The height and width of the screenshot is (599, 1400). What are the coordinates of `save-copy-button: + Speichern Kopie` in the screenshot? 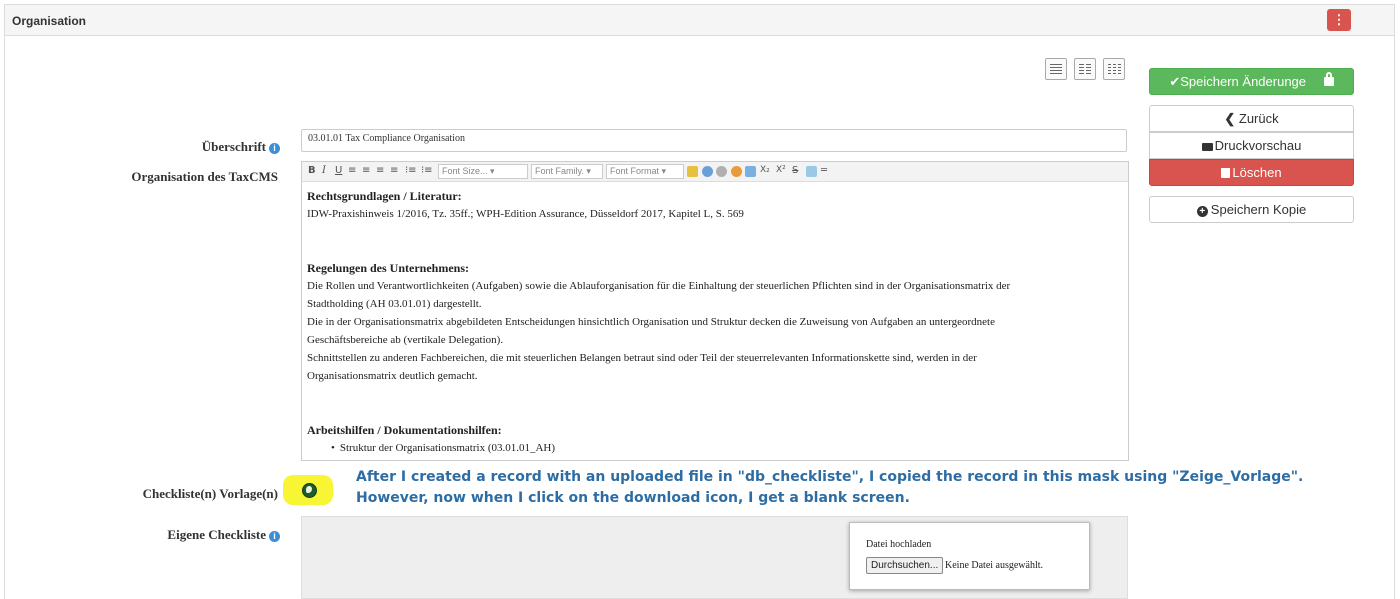 It's located at (1251, 209).